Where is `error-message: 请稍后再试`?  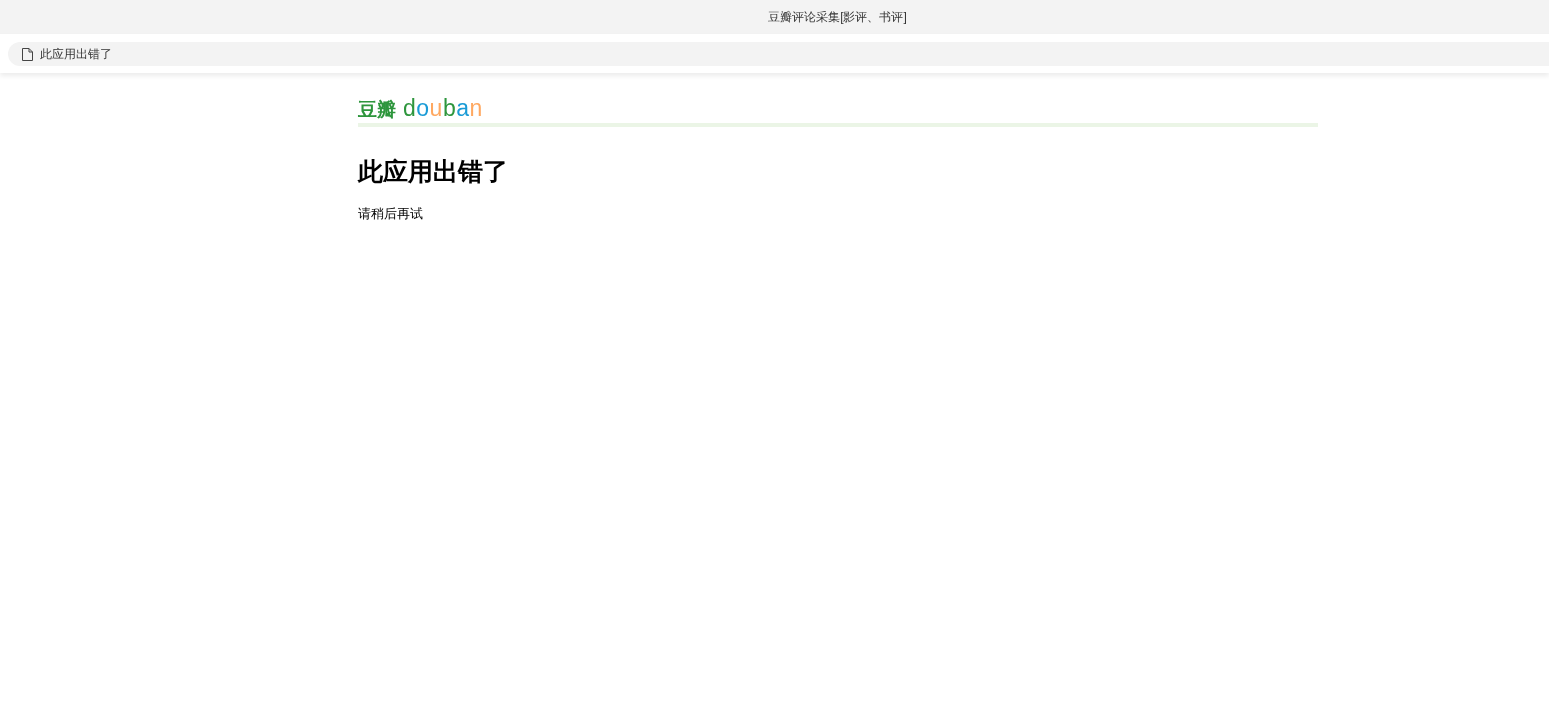 error-message: 请稍后再试 is located at coordinates (391, 214).